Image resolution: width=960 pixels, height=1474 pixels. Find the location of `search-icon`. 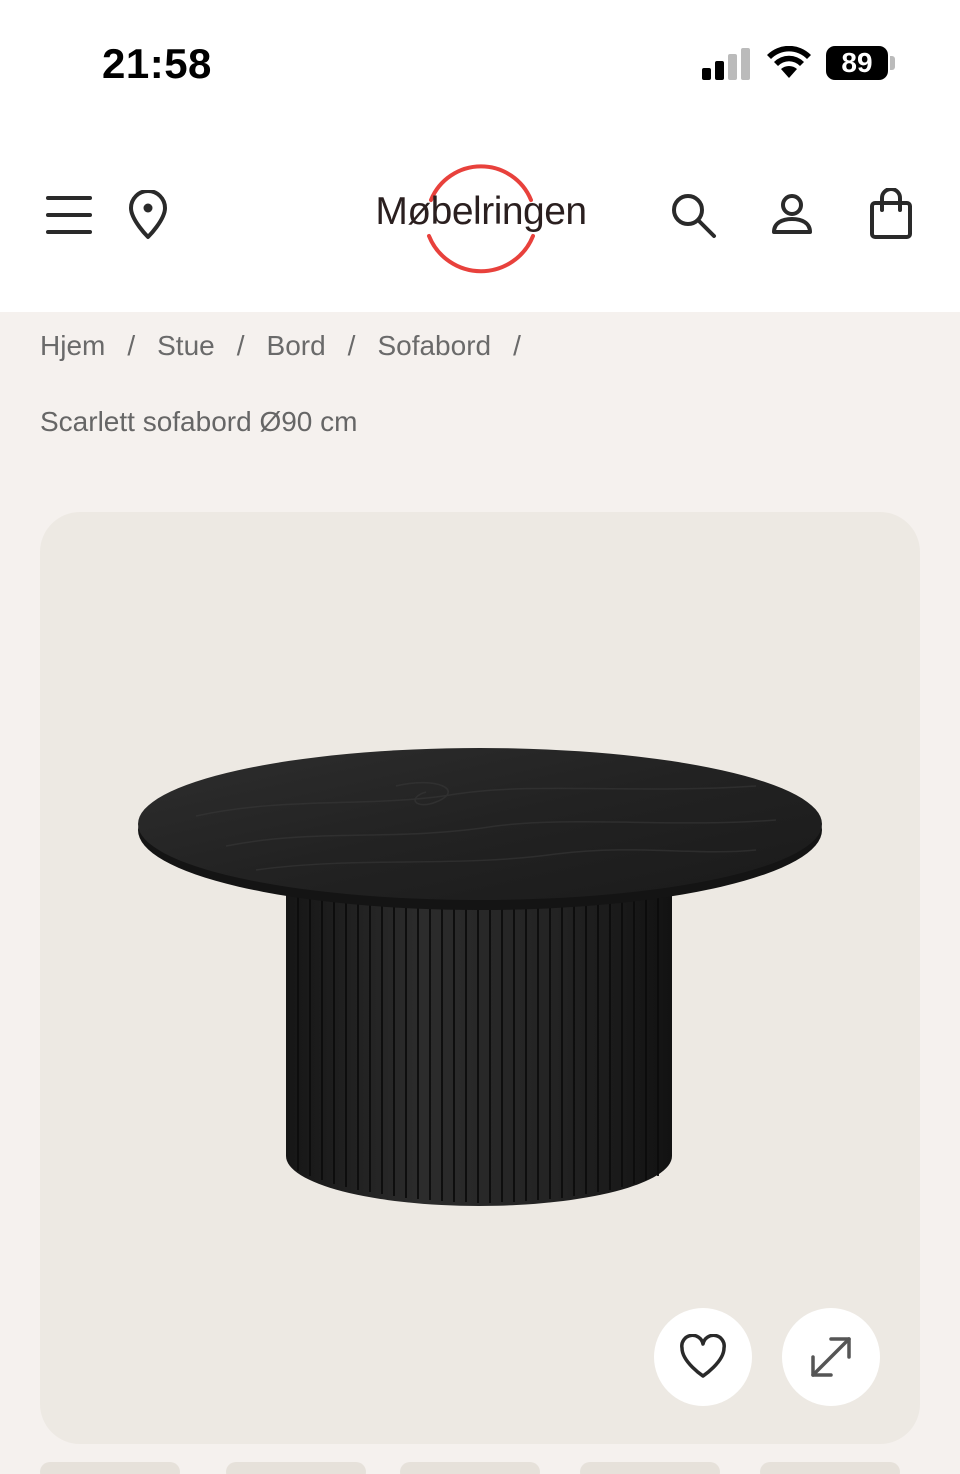

search-icon is located at coordinates (693, 215).